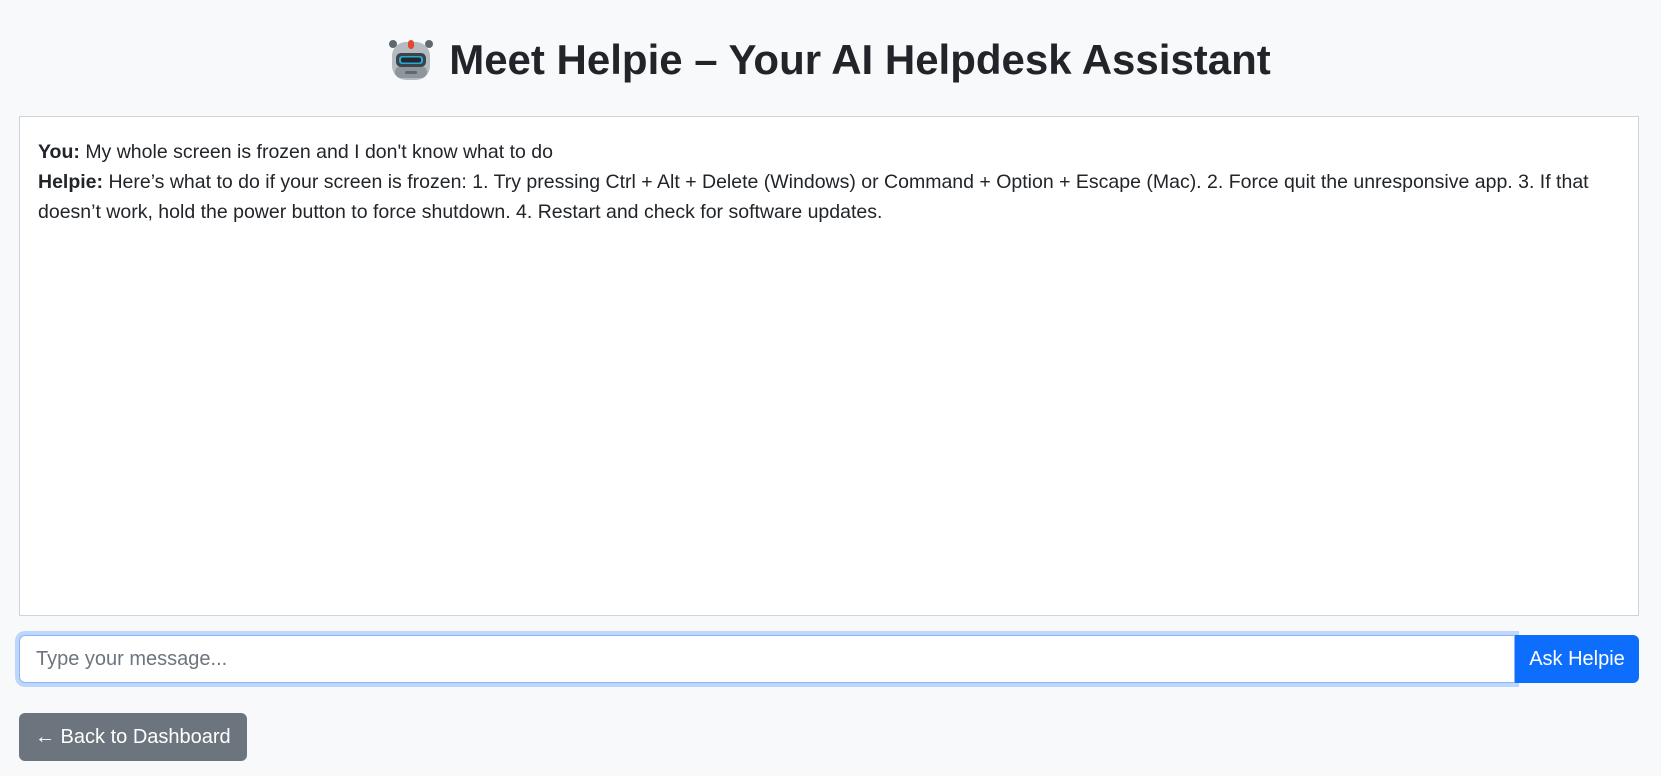 Image resolution: width=1661 pixels, height=776 pixels. I want to click on page-header: Meet Helpie – Your AI Helpdesk Assistant, so click(829, 58).